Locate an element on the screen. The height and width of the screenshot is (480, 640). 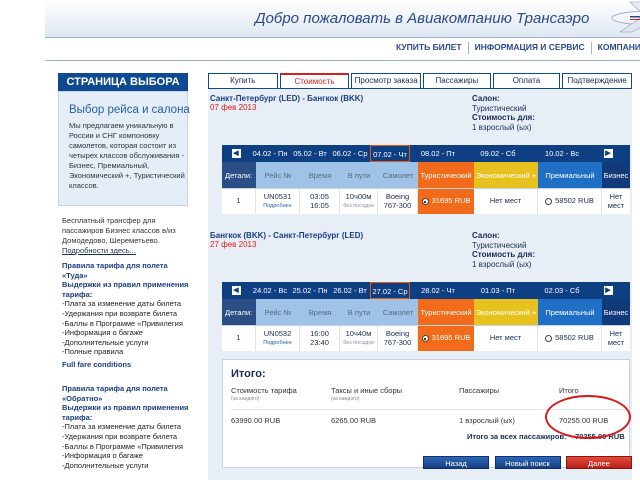
time-cell: 16:00 23:40 is located at coordinates (320, 338).